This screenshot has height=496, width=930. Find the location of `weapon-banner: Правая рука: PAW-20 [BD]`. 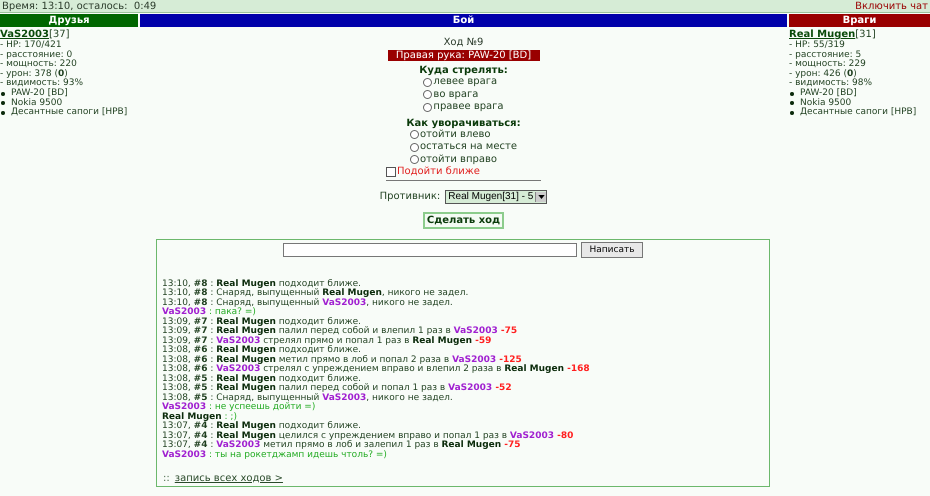

weapon-banner: Правая рука: PAW-20 [BD] is located at coordinates (464, 55).